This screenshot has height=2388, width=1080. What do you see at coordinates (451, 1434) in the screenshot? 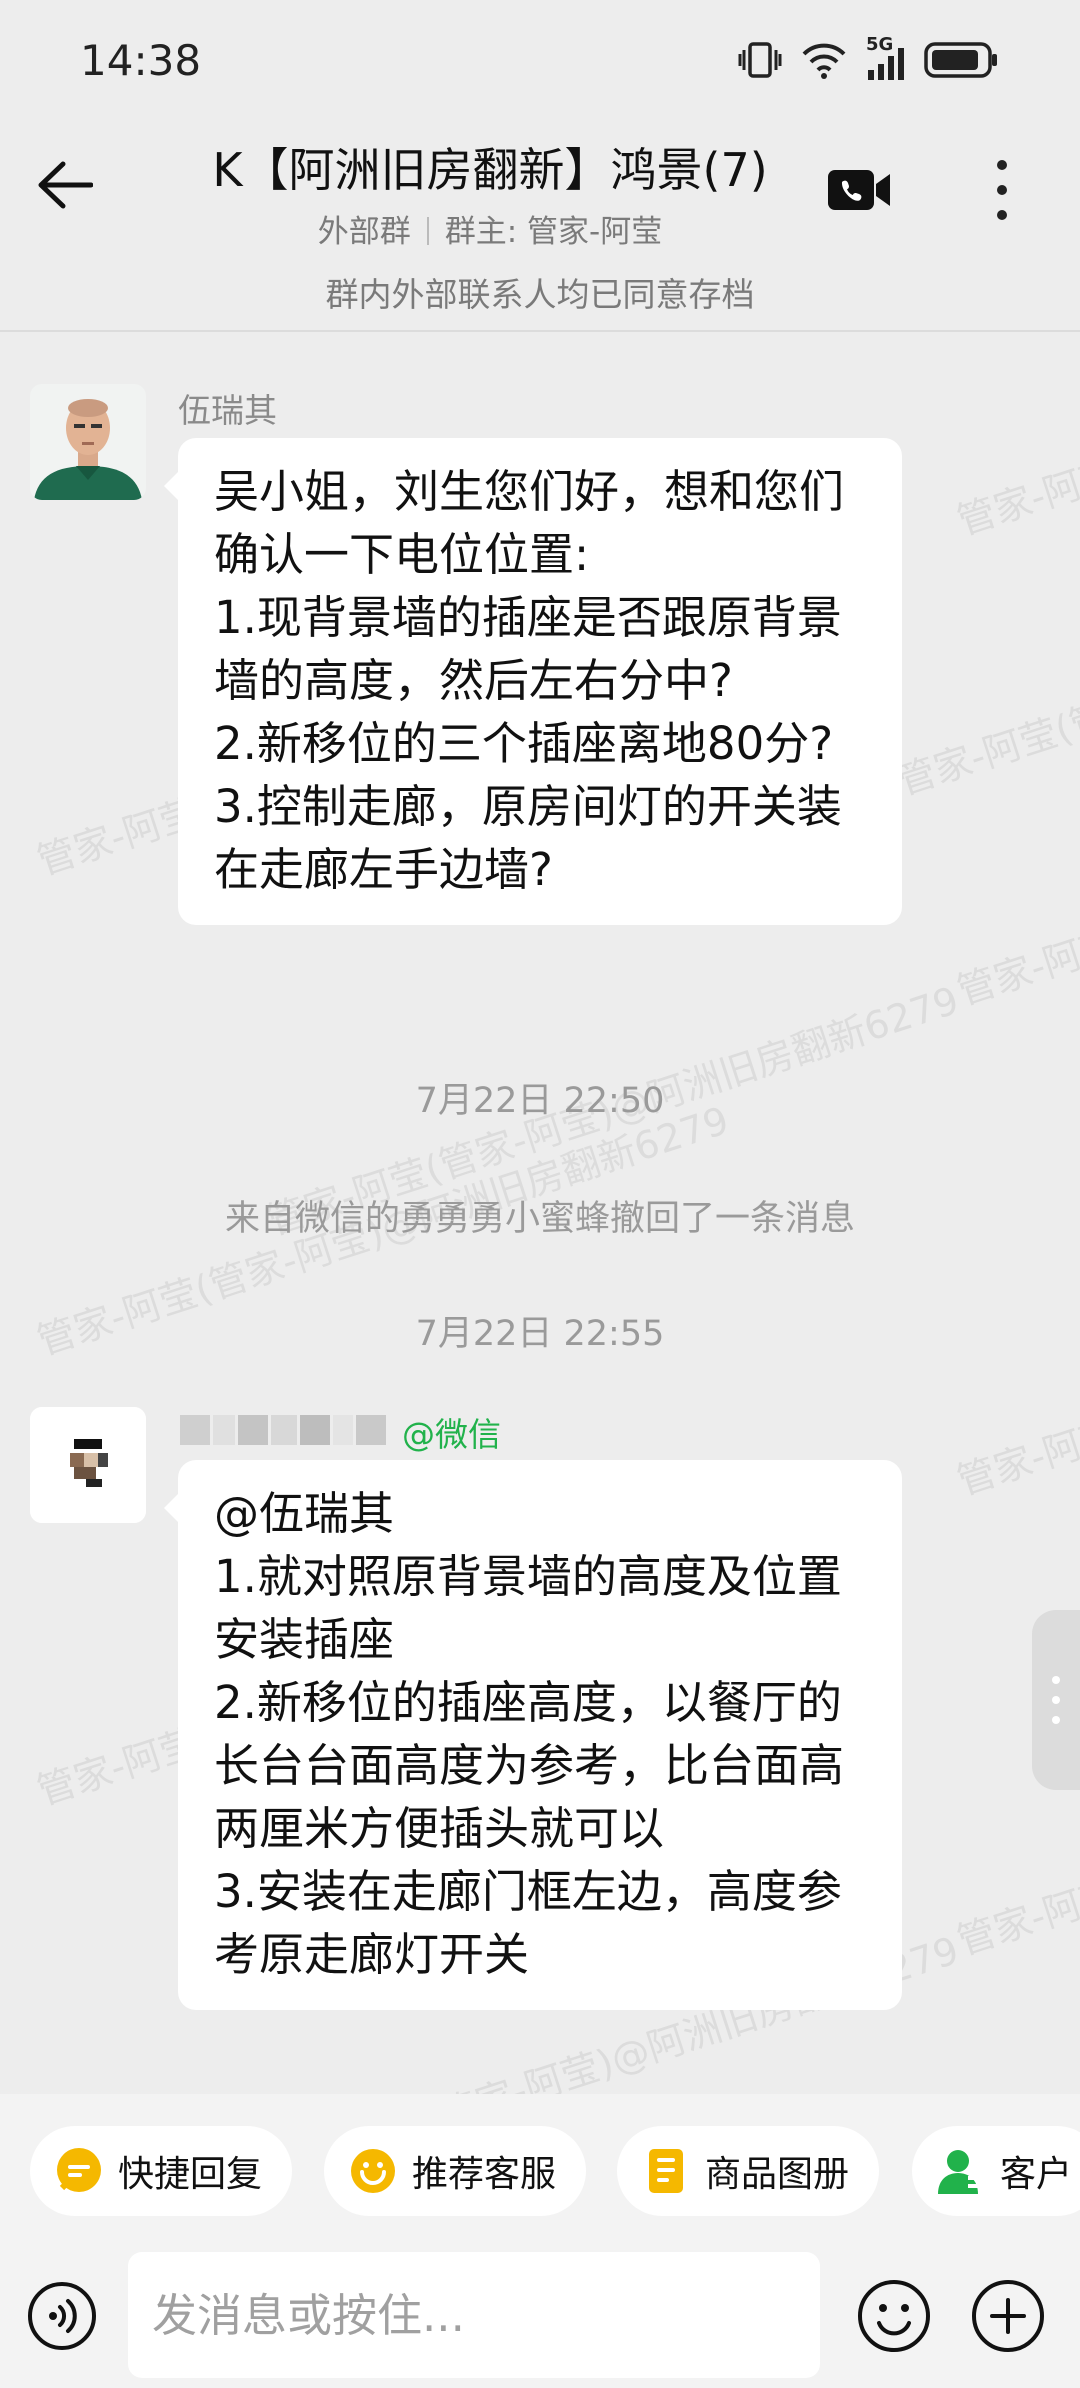
I see `wechat-tag: @微信` at bounding box center [451, 1434].